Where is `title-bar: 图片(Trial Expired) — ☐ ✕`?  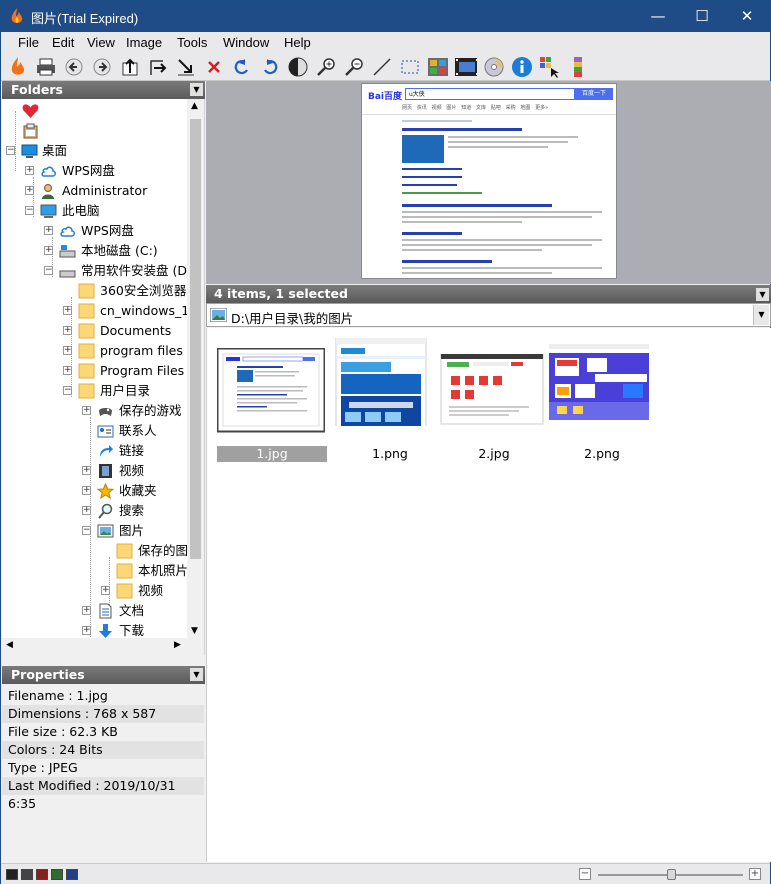
title-bar: 图片(Trial Expired) — ☐ ✕ is located at coordinates (385, 16).